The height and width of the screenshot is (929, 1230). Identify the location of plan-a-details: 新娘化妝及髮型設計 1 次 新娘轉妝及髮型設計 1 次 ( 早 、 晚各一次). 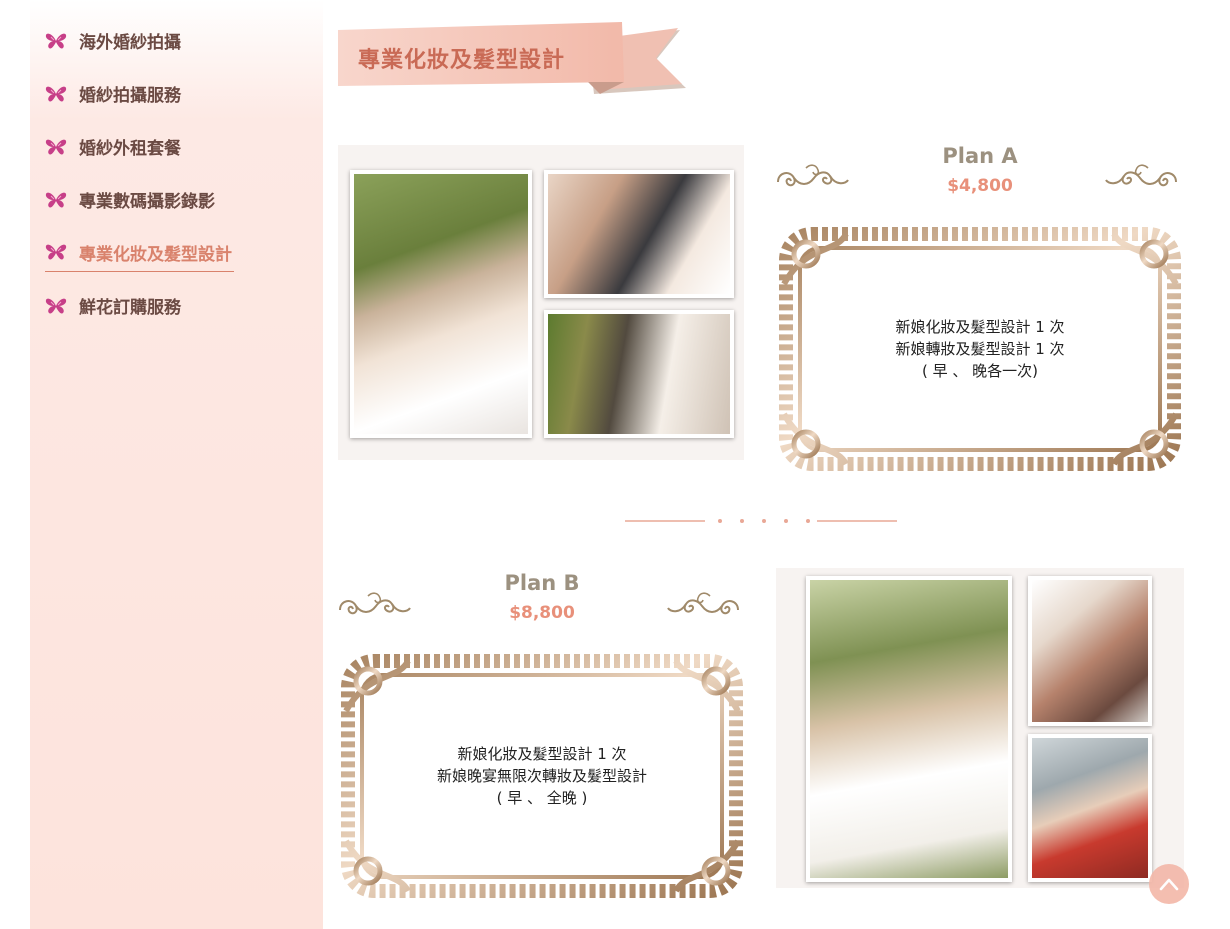
(980, 349).